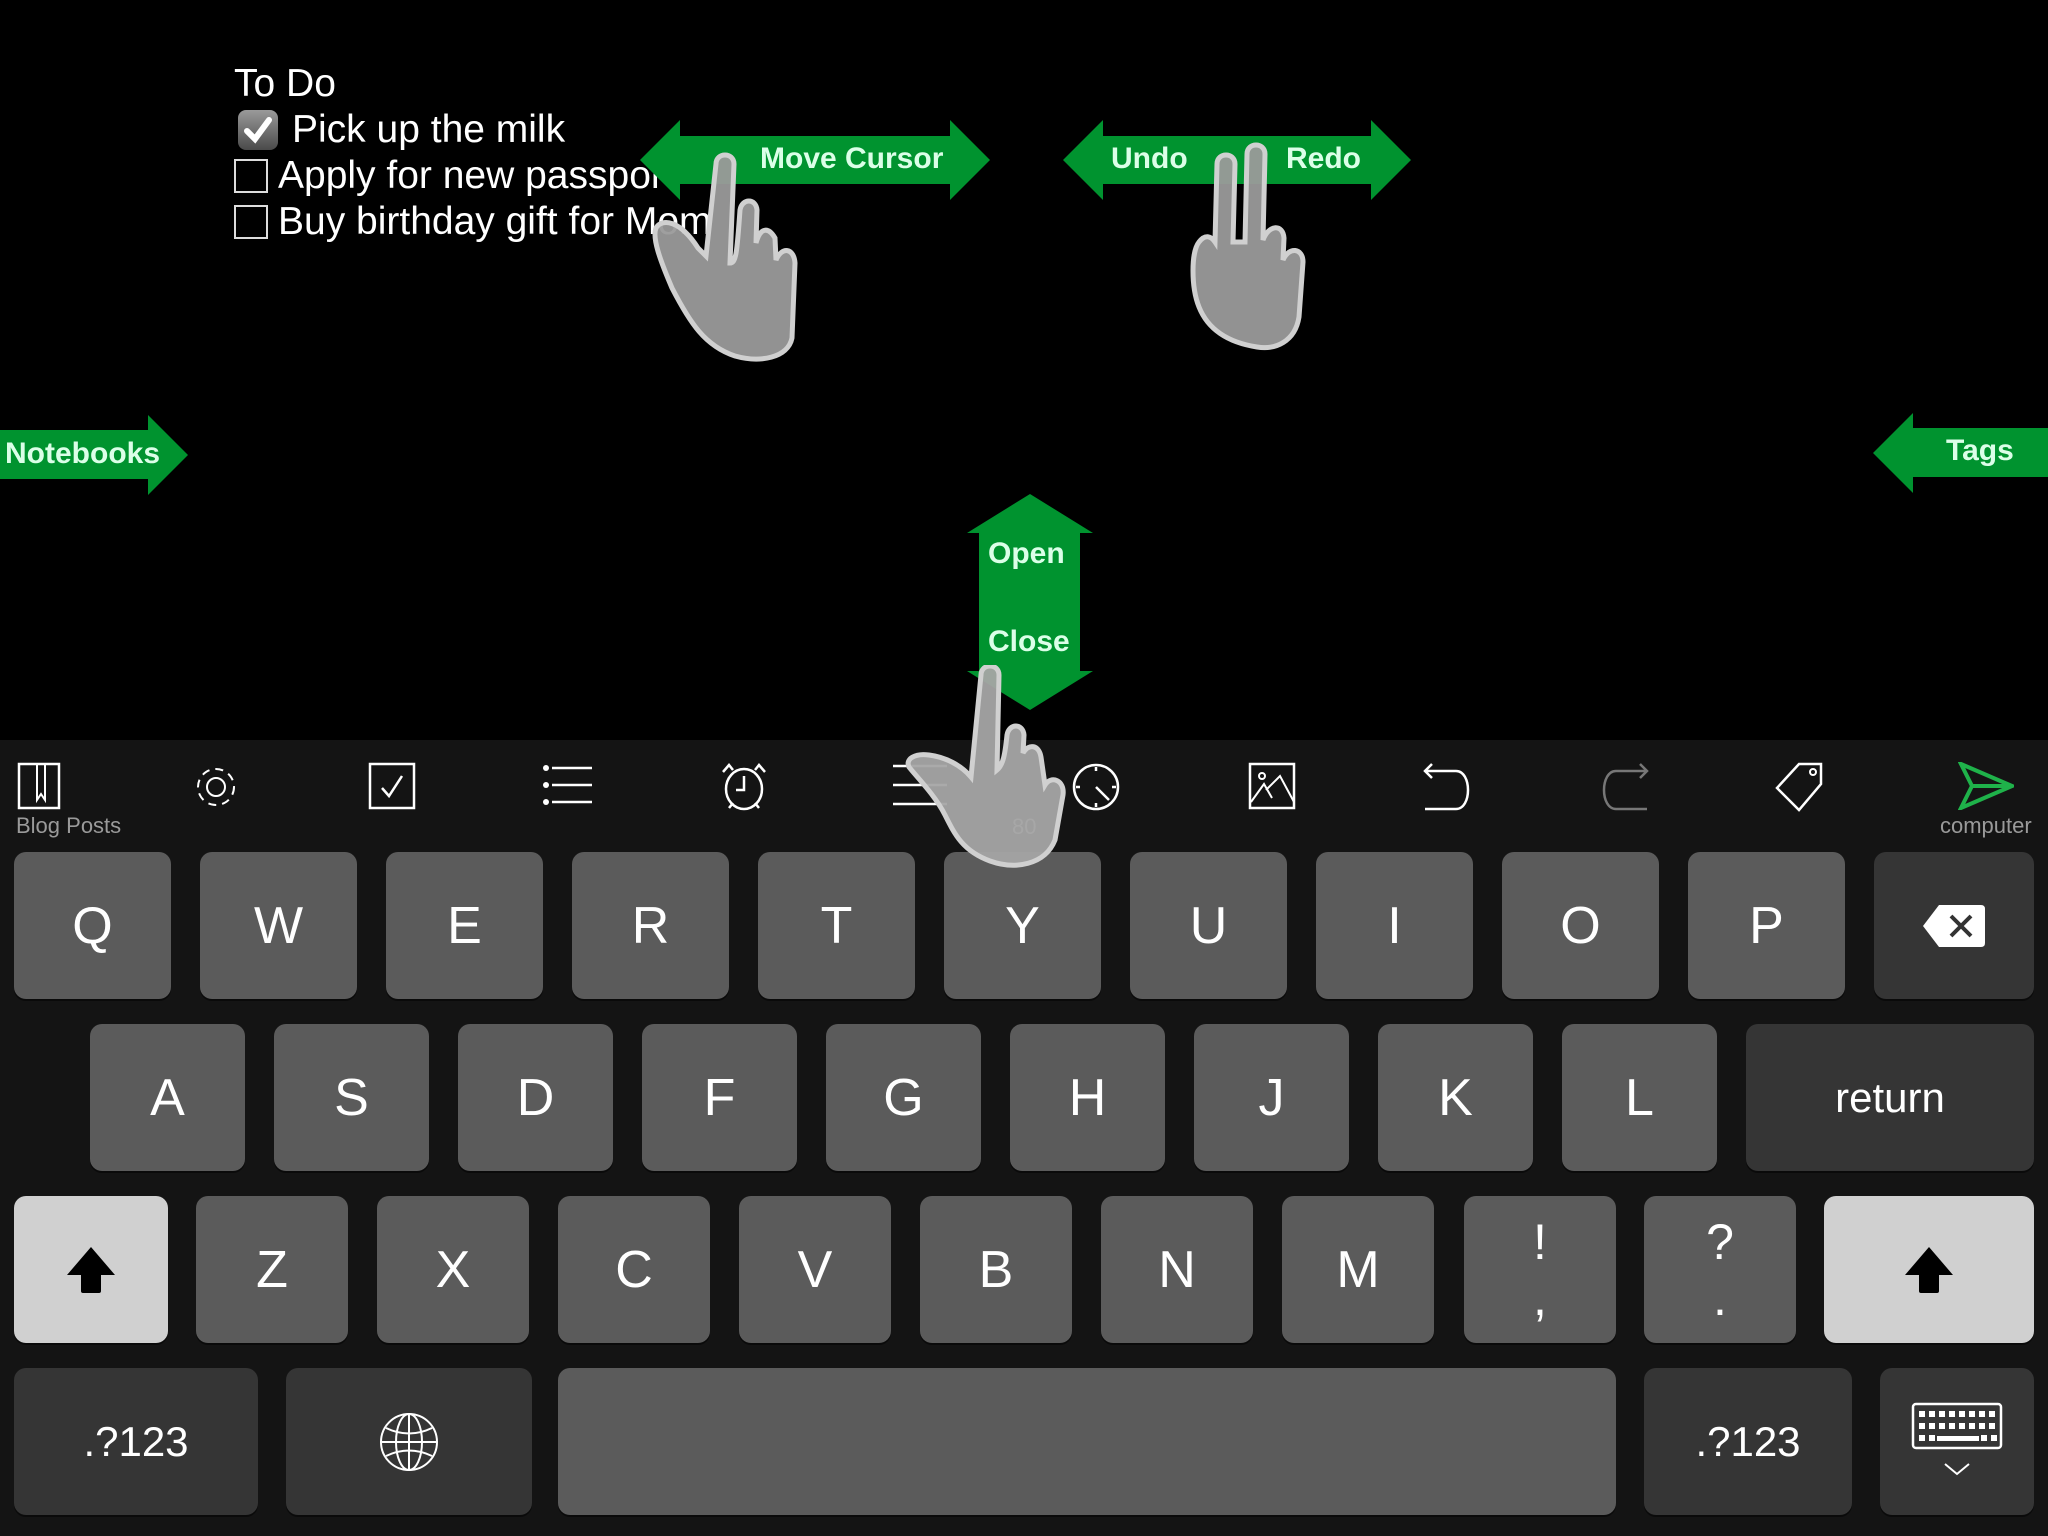 The image size is (2048, 1536). I want to click on redo-button, so click(1624, 790).